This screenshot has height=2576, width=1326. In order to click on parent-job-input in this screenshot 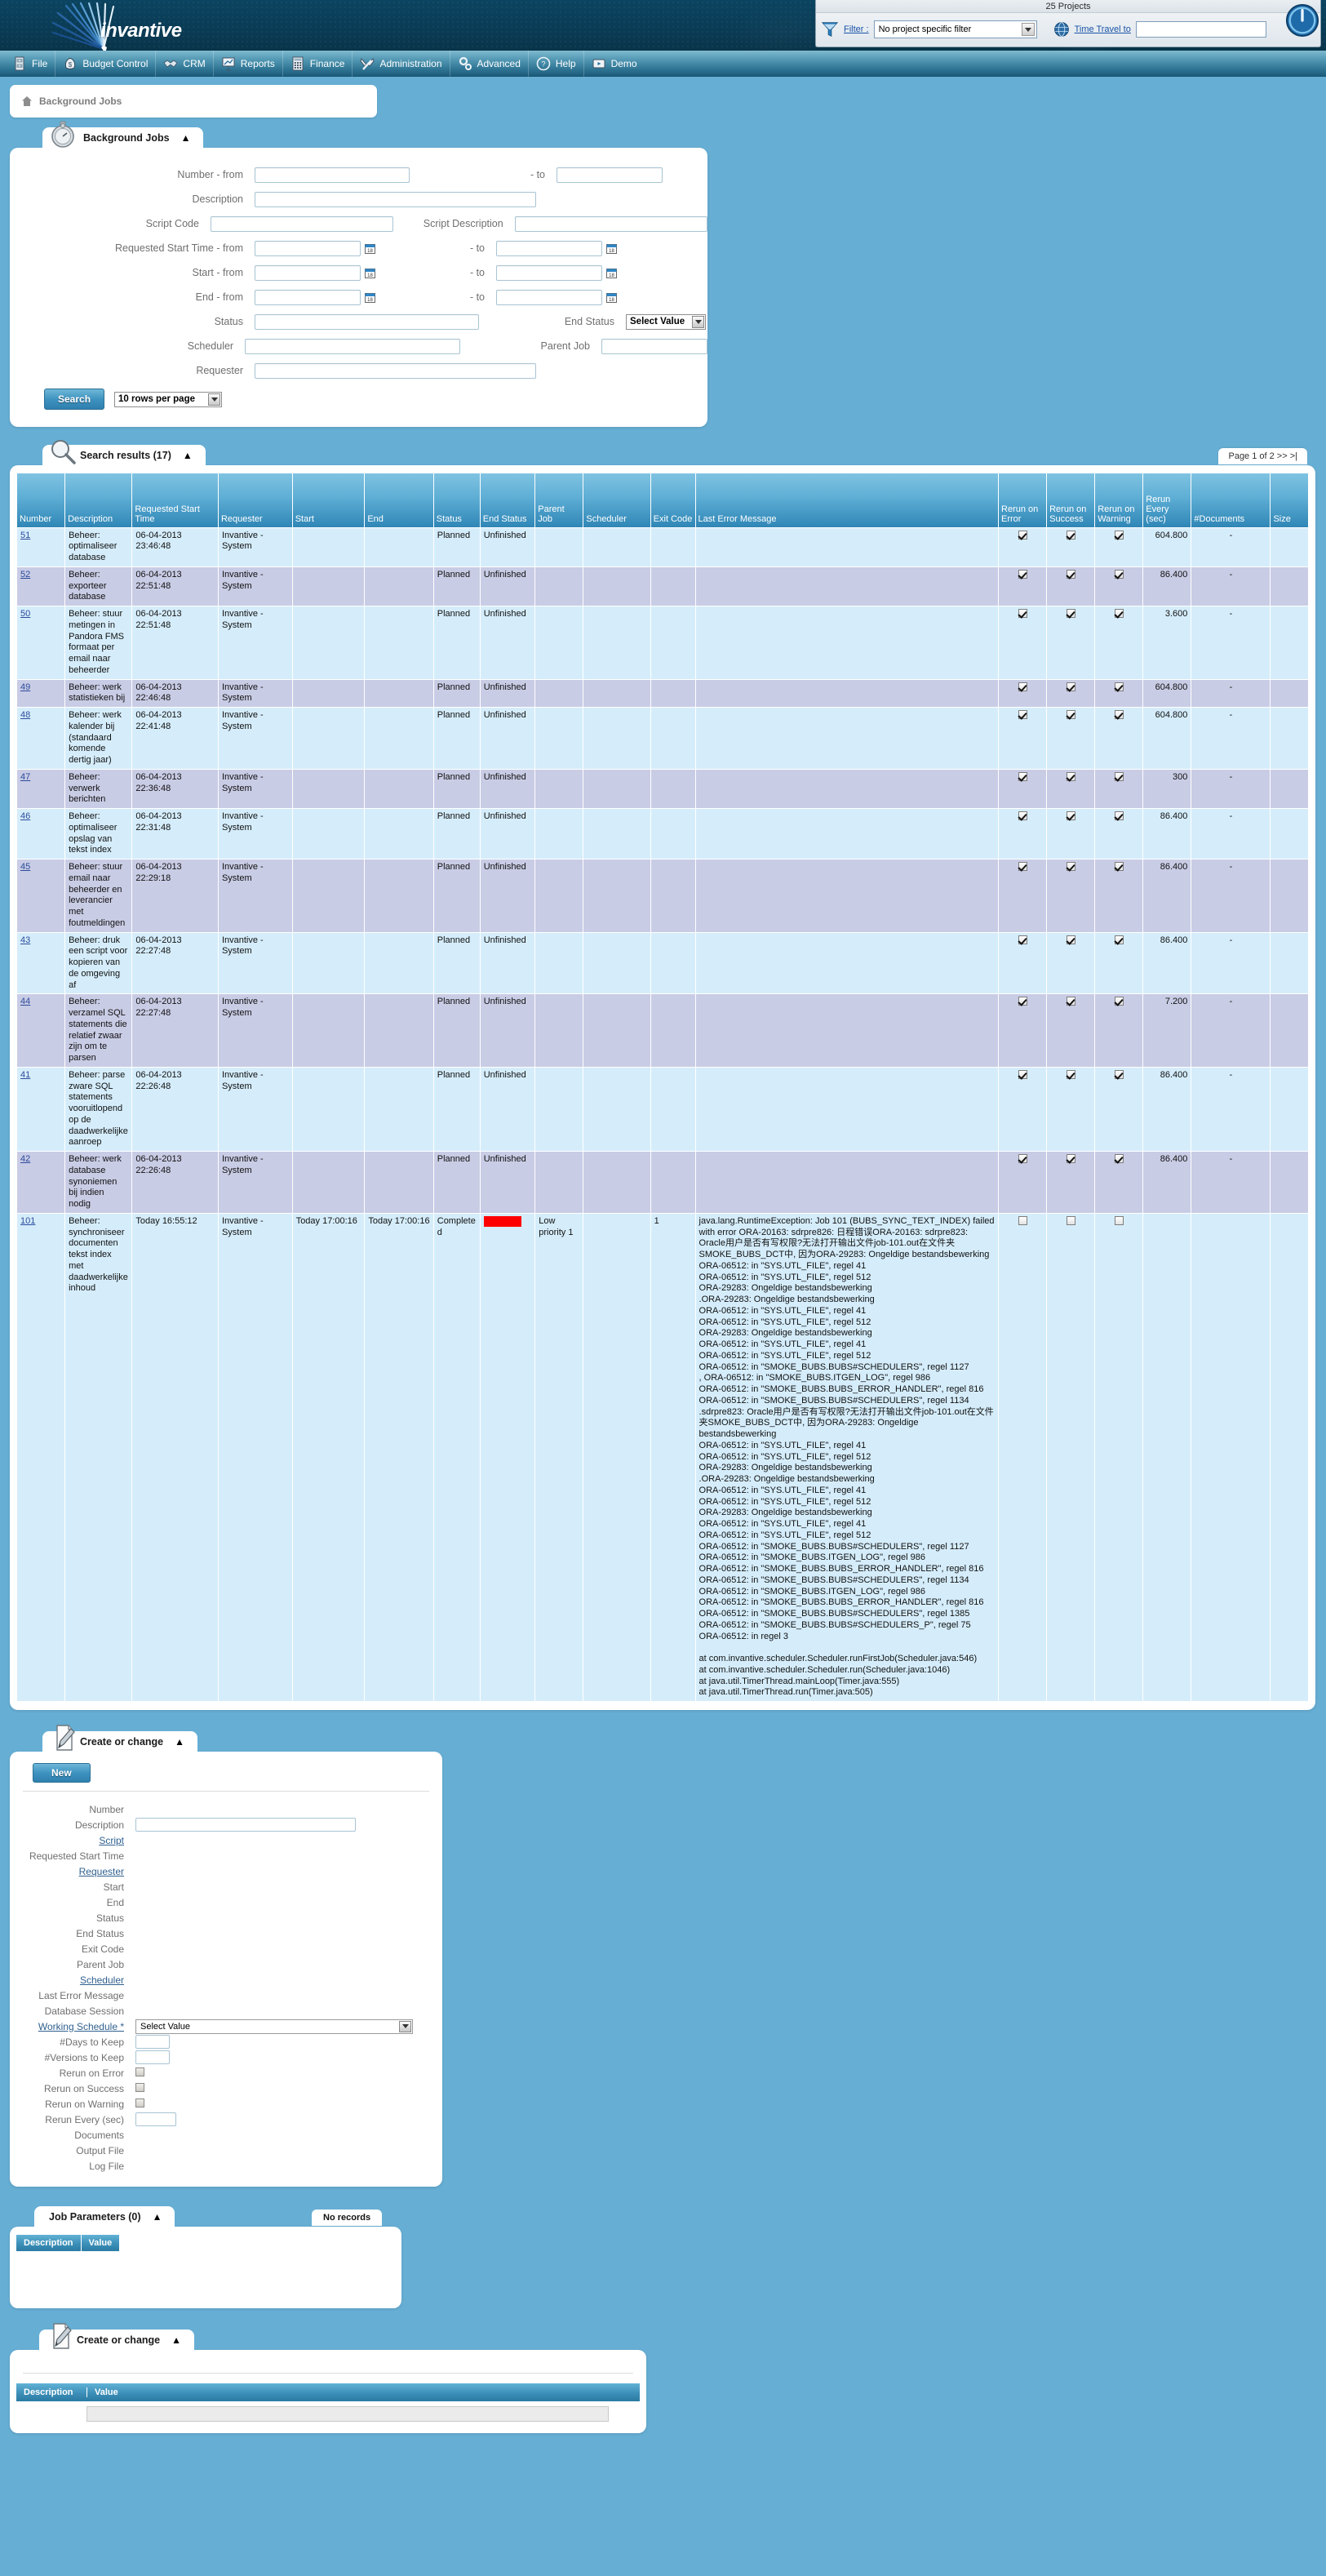, I will do `click(654, 346)`.